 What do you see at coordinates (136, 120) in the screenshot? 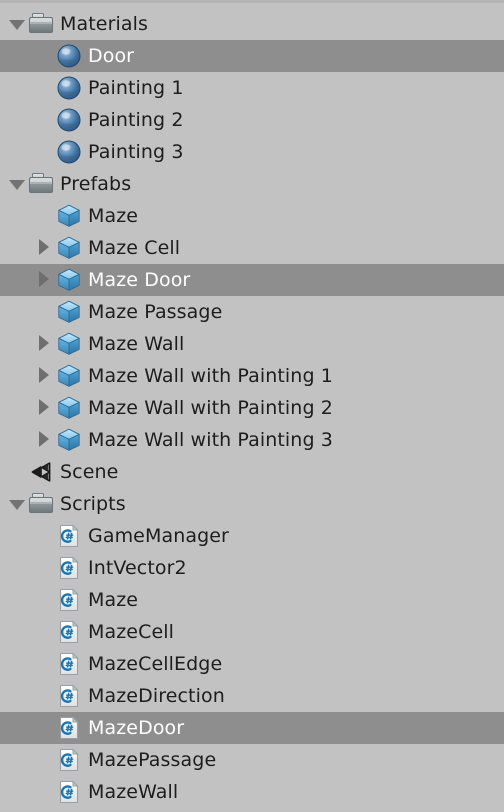
I see `tree-item-label: Painting 2` at bounding box center [136, 120].